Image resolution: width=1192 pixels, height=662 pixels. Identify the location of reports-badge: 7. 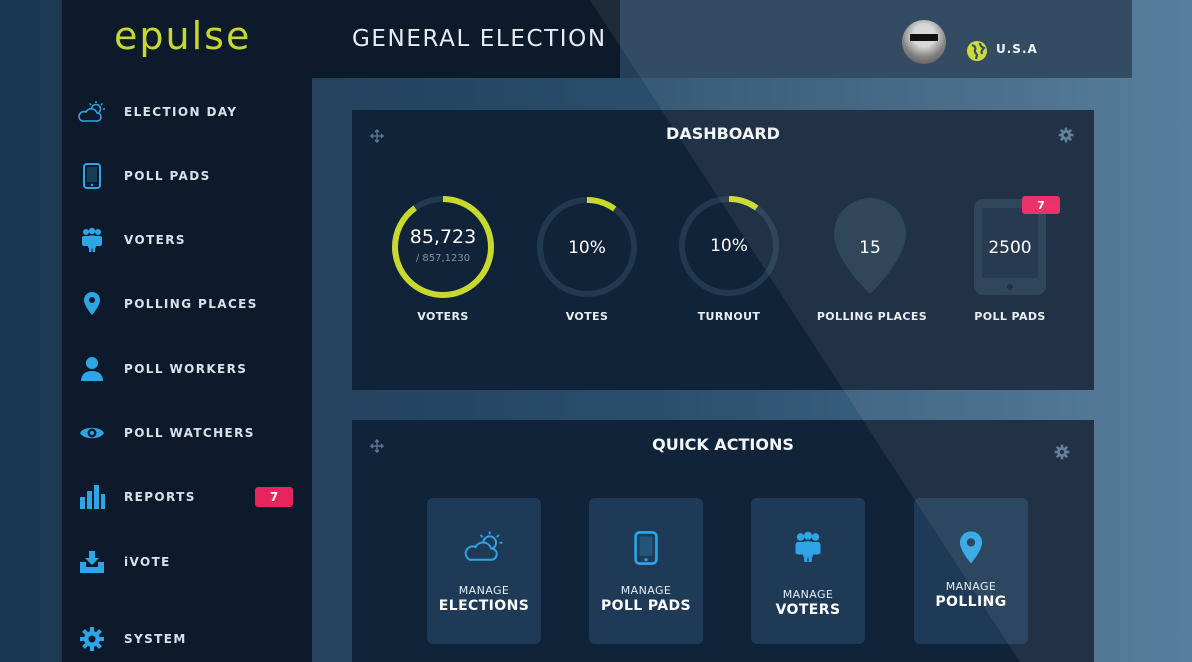
(274, 497).